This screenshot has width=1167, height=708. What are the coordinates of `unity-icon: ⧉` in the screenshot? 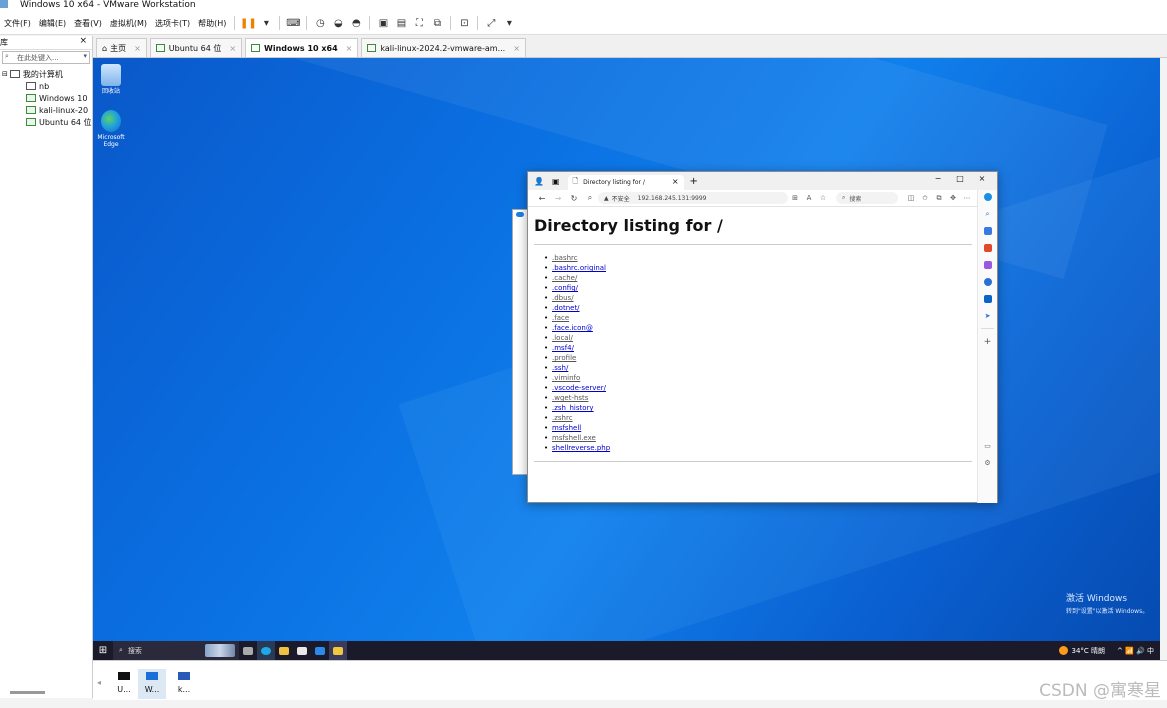 It's located at (437, 23).